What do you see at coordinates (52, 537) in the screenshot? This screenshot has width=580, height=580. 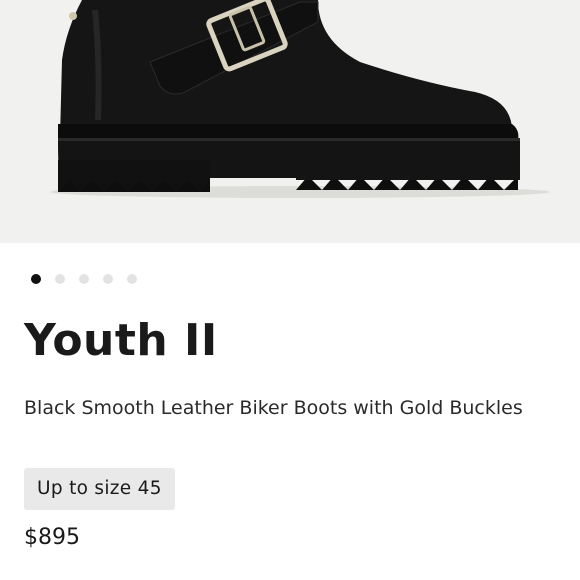 I see `product-price: $895` at bounding box center [52, 537].